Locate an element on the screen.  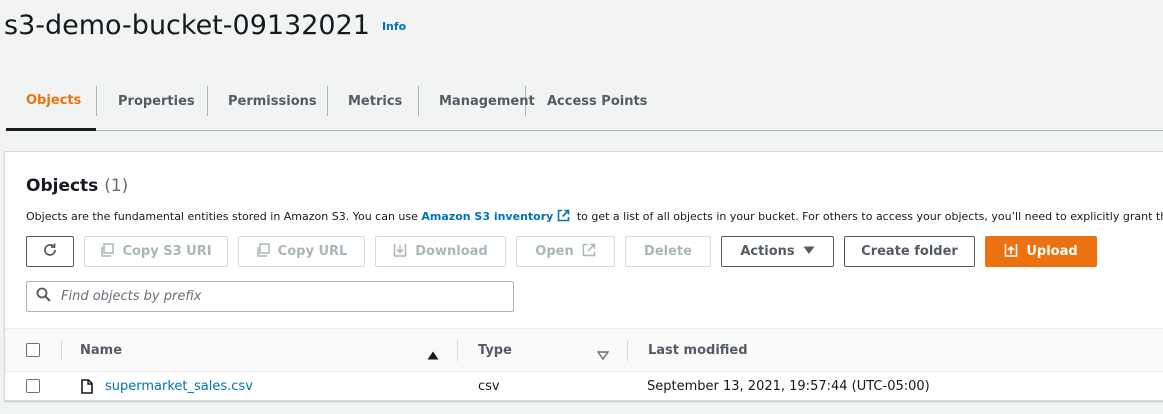
search-input is located at coordinates (271, 296).